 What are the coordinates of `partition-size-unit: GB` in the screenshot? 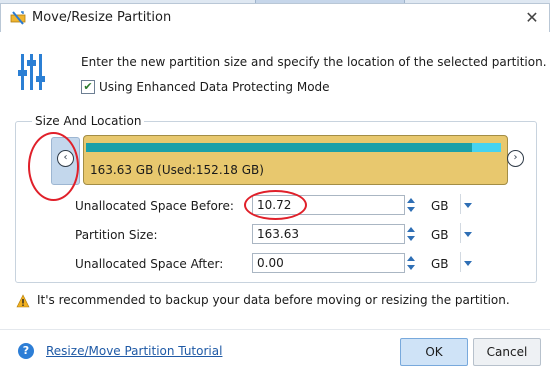 It's located at (440, 235).